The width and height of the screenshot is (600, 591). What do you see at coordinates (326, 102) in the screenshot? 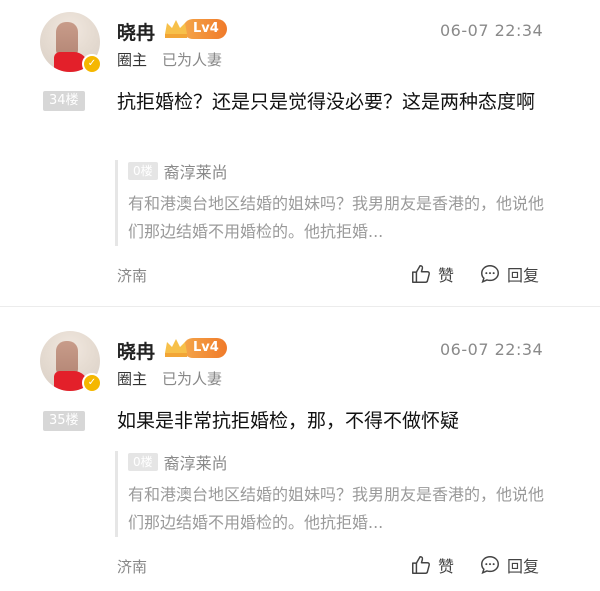
I see `comment-content: 抗拒婚检？还是只是觉得没必要？这是两种态度啊` at bounding box center [326, 102].